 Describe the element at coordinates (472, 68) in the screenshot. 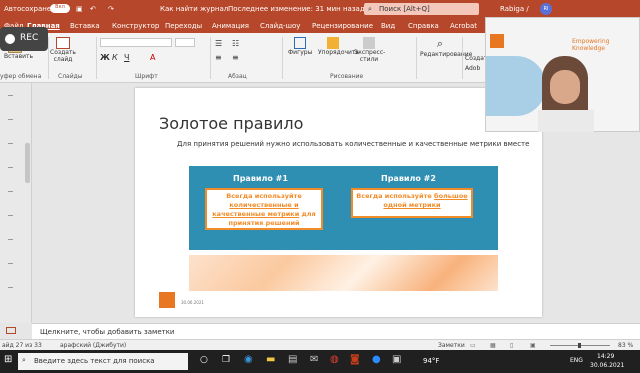

I see `adobe-partial: Adob` at that location.